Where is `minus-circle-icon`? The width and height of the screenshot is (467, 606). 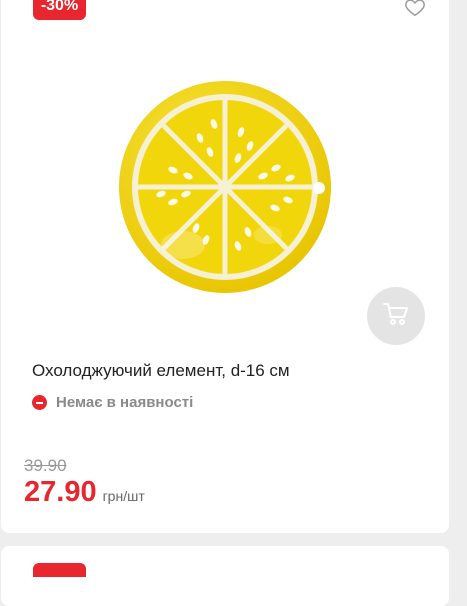 minus-circle-icon is located at coordinates (39, 402).